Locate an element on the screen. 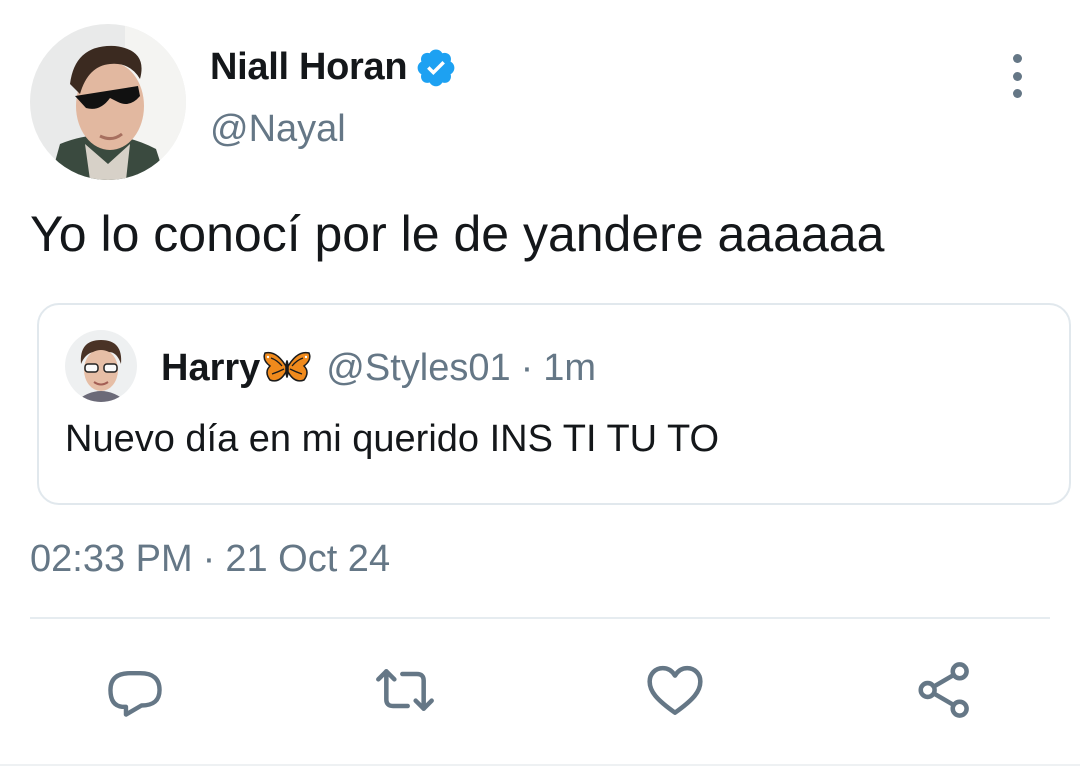  author-name-row: Niall Horan is located at coordinates (333, 67).